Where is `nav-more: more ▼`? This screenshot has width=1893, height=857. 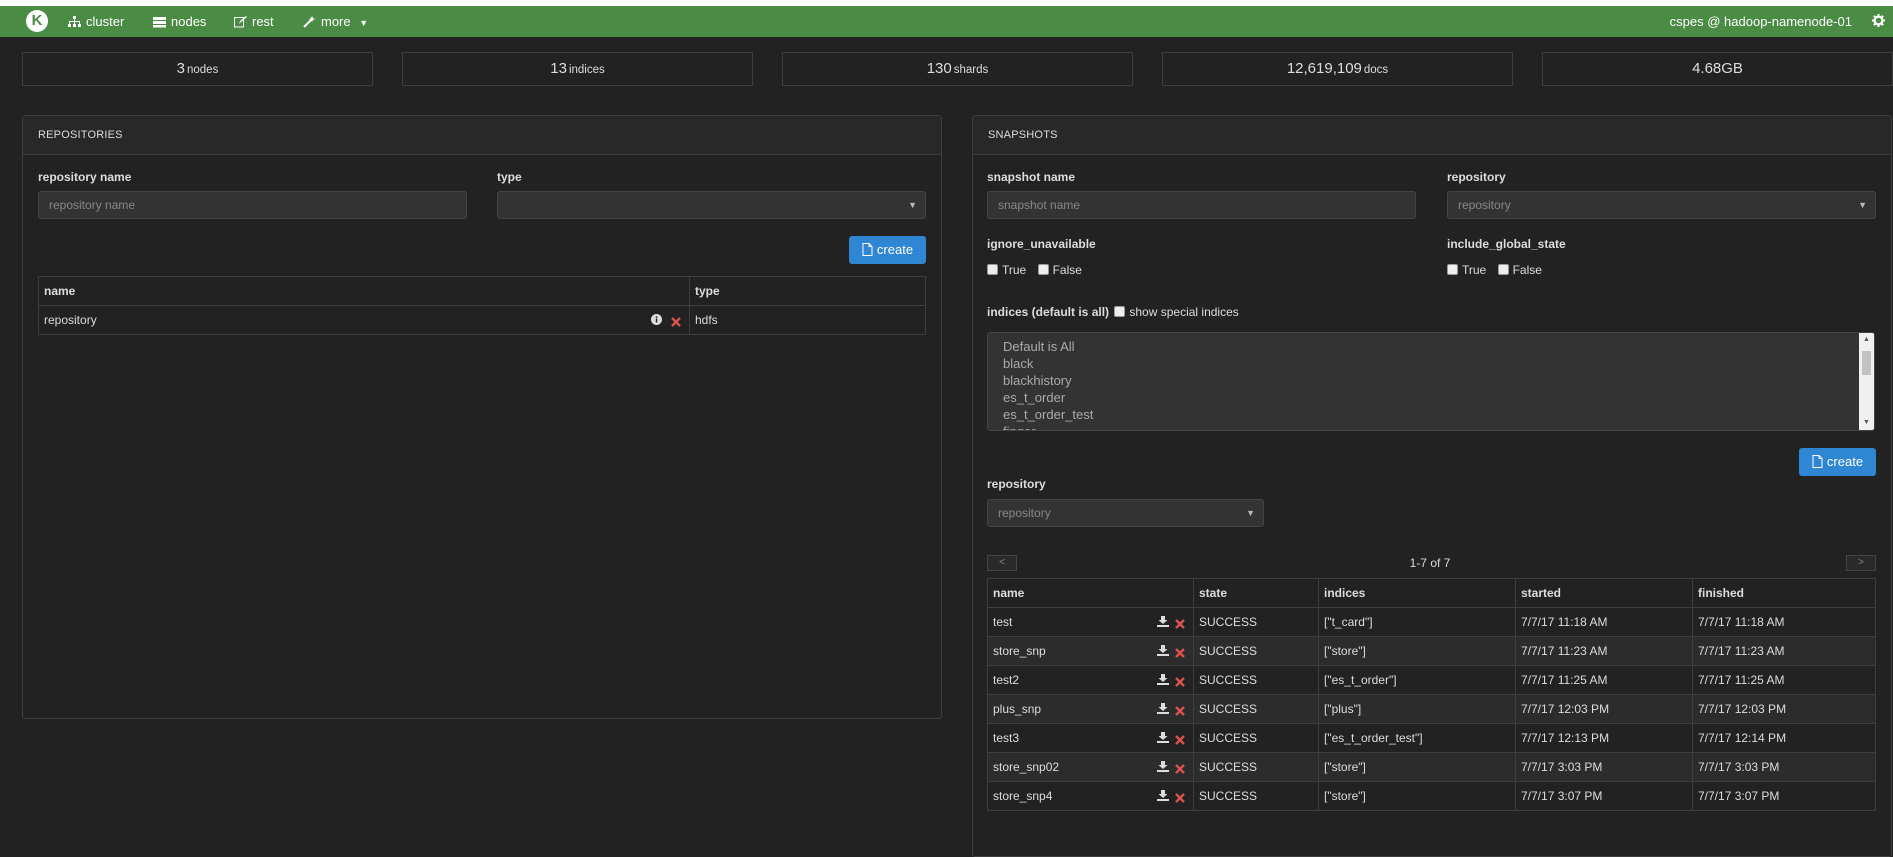 nav-more: more ▼ is located at coordinates (335, 21).